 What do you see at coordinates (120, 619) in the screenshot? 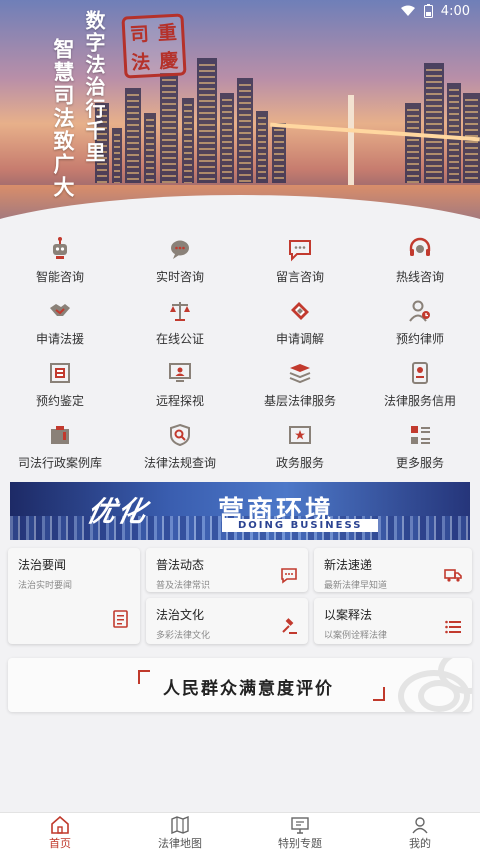
I see `document-list-icon` at bounding box center [120, 619].